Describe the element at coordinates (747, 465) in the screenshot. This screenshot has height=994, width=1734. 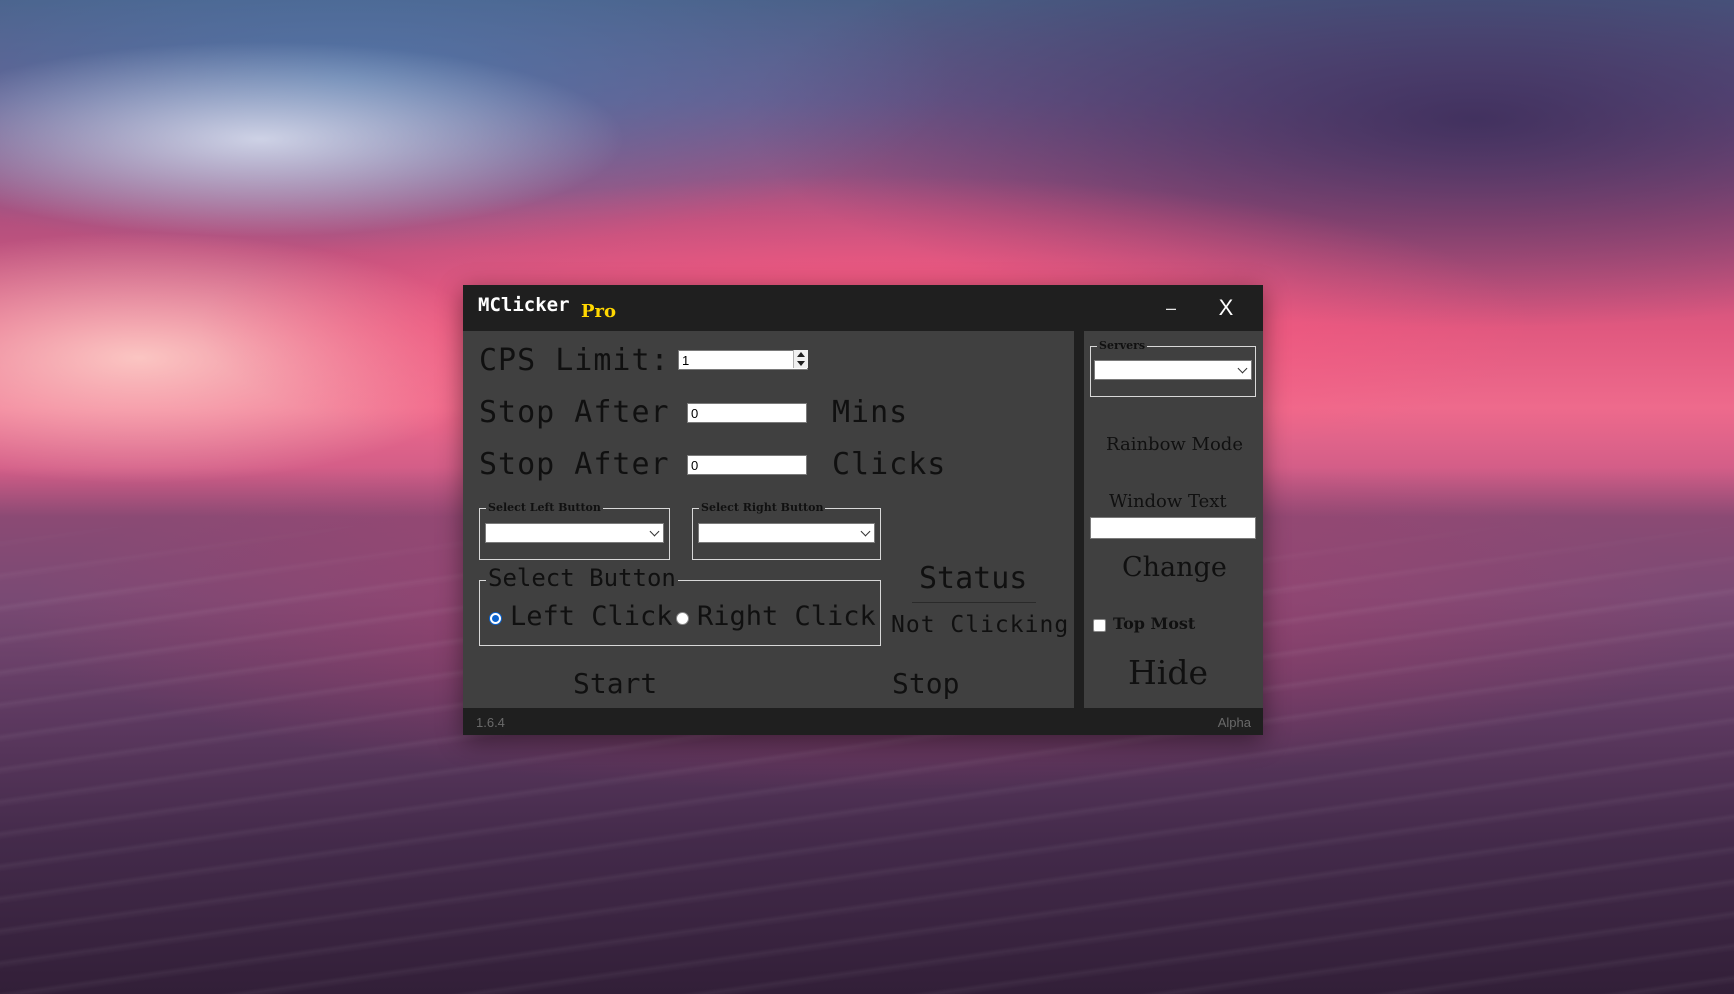
I see `stop-after-clicks-input` at that location.